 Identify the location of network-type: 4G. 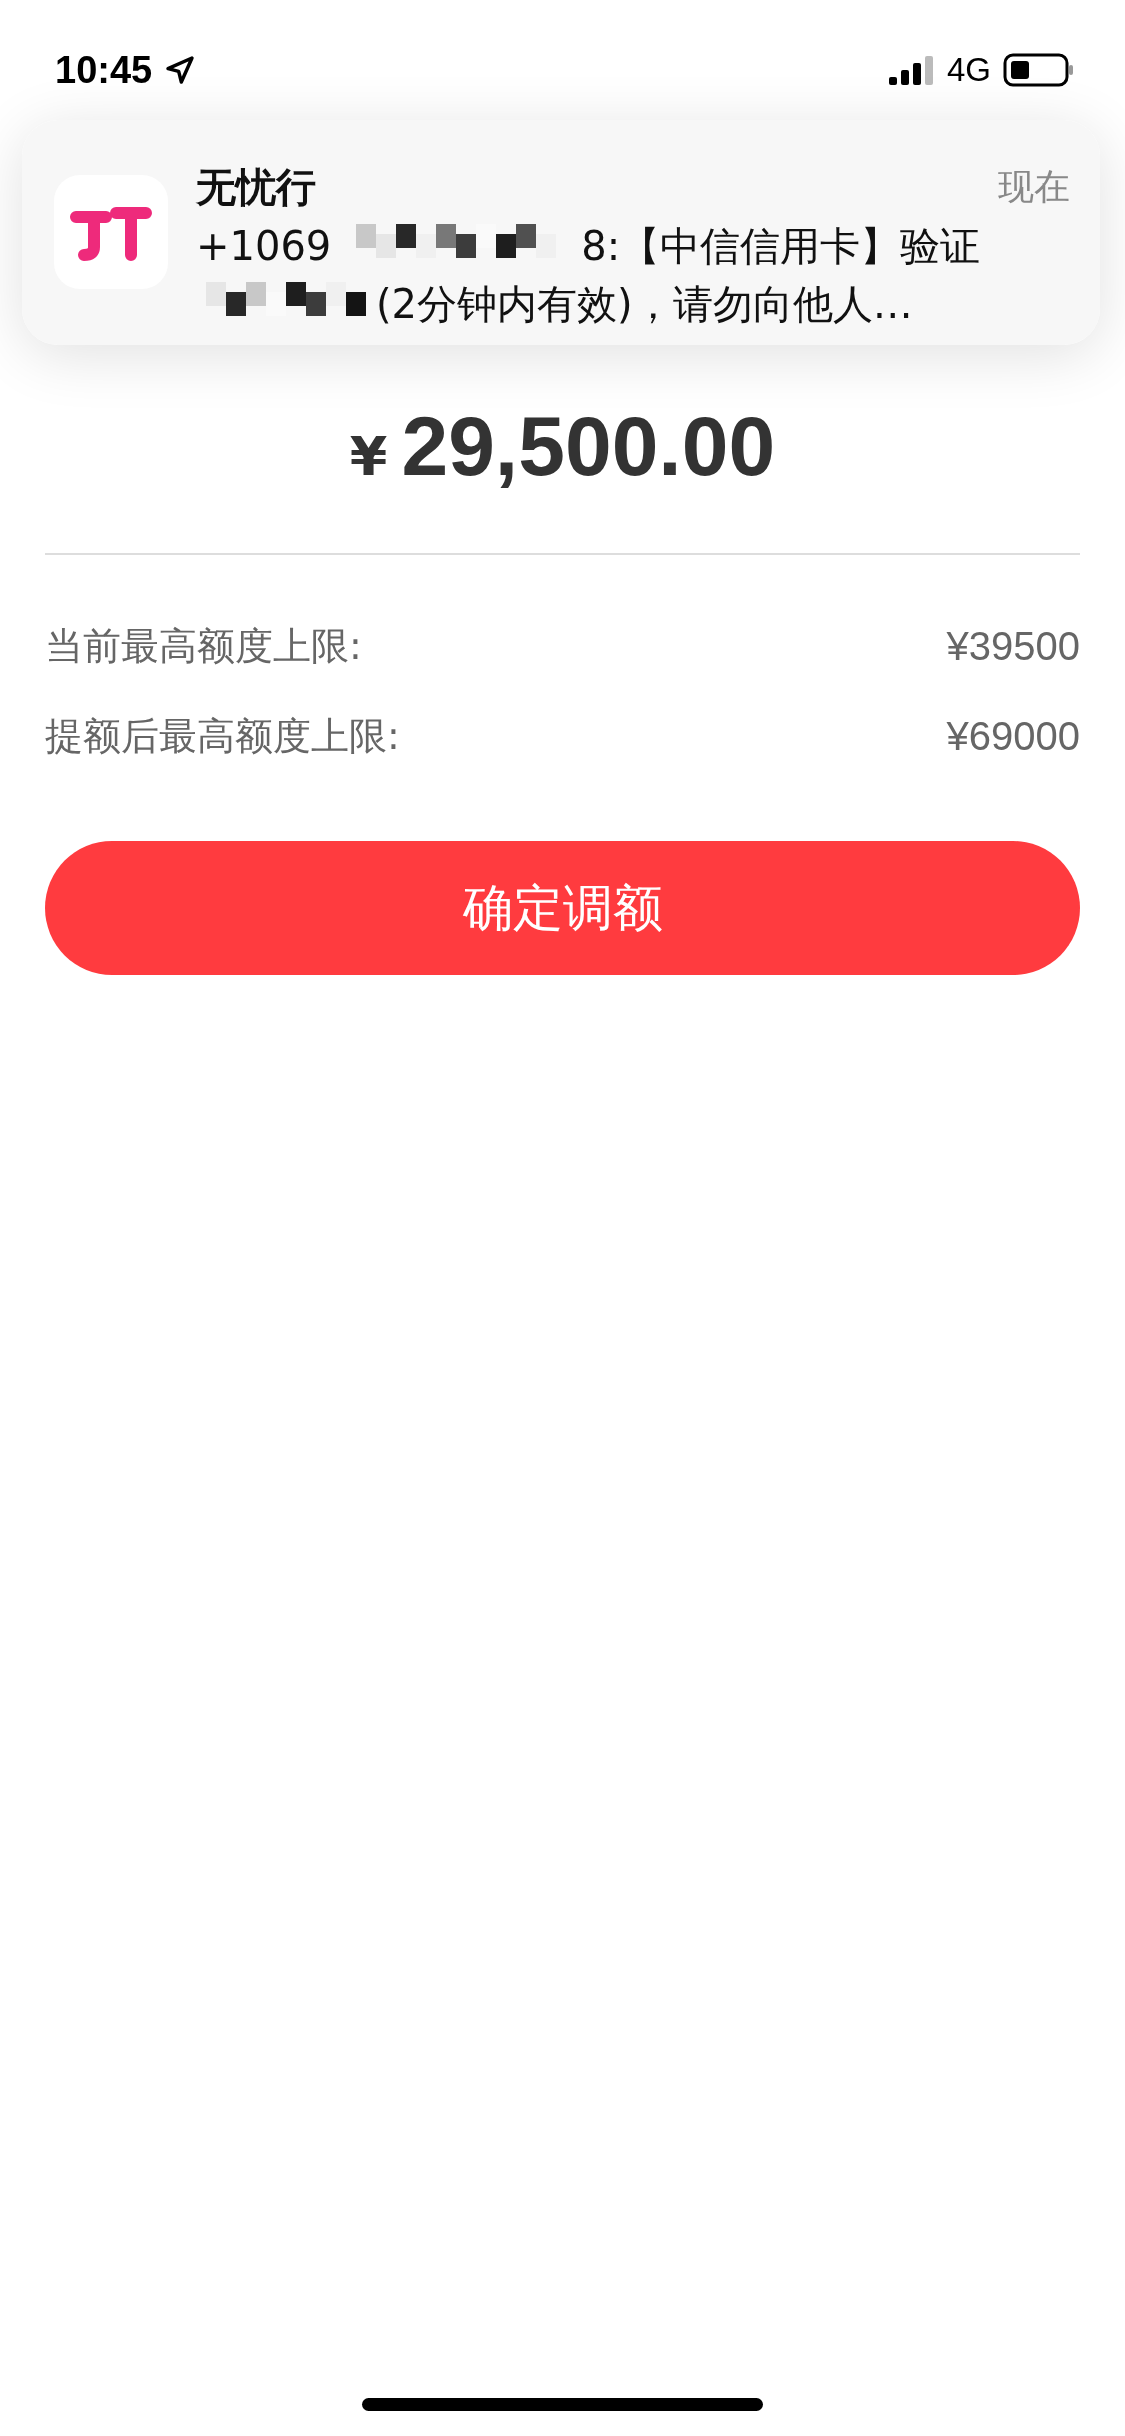
(968, 70).